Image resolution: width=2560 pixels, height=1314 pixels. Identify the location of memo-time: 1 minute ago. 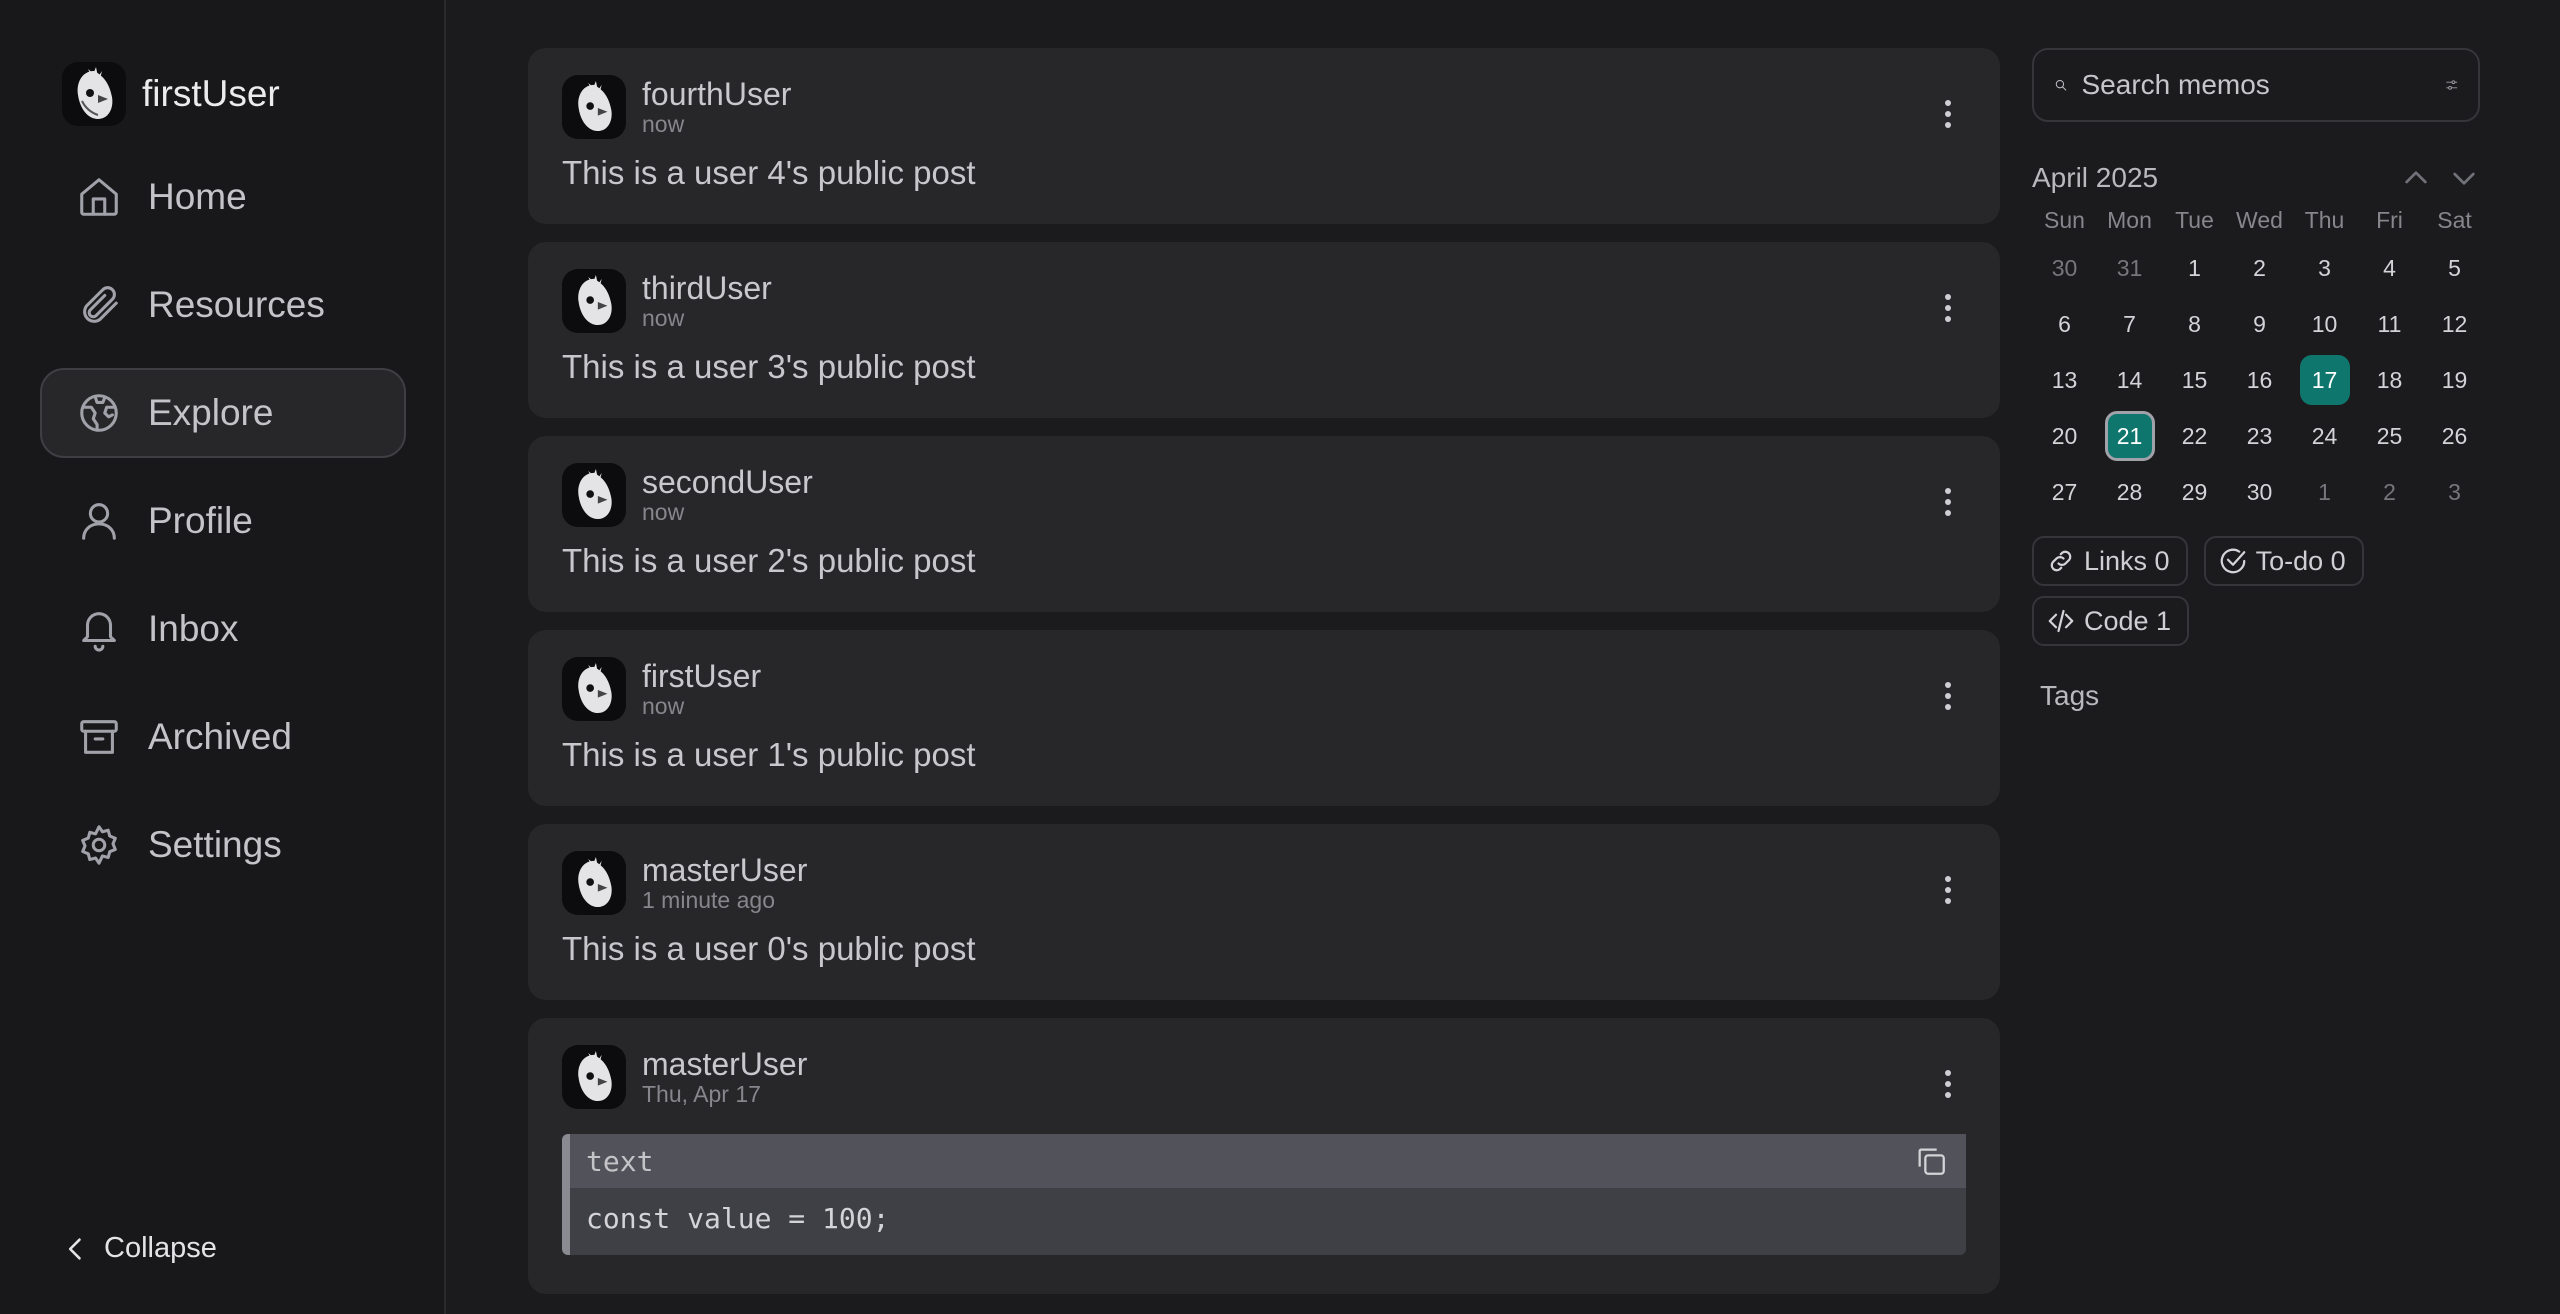
(708, 900).